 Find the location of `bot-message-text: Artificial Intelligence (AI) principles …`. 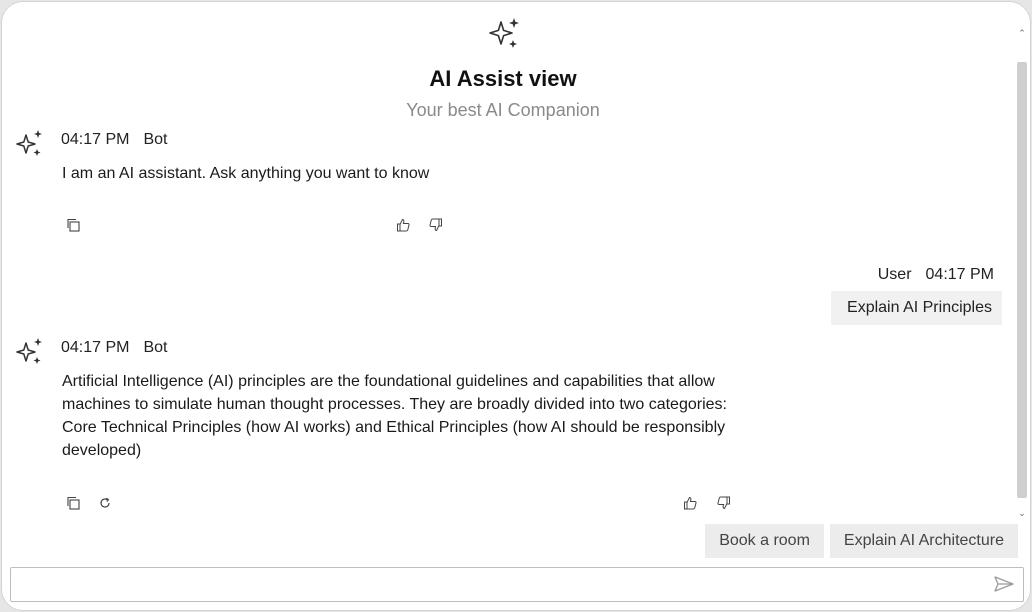

bot-message-text: Artificial Intelligence (AI) principles … is located at coordinates (394, 416).